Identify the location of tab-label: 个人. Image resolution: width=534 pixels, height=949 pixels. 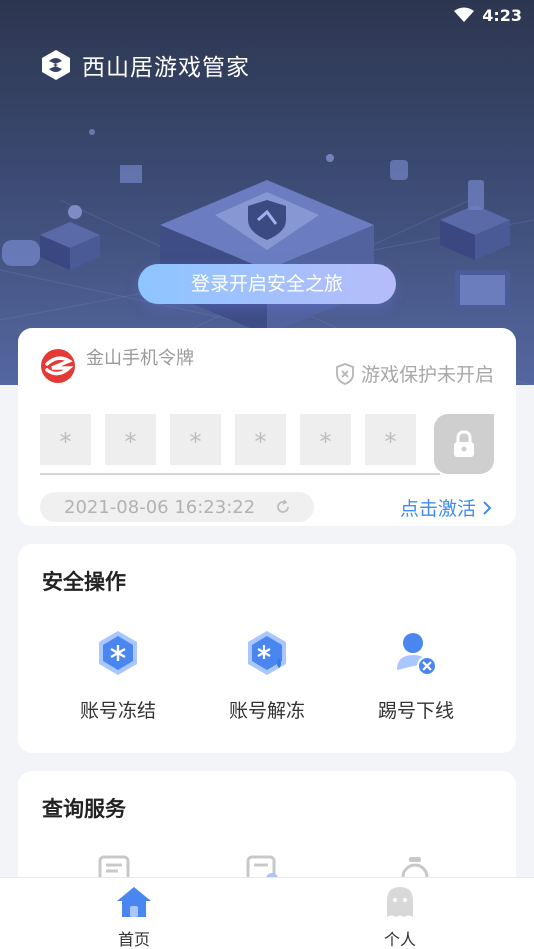
(399, 939).